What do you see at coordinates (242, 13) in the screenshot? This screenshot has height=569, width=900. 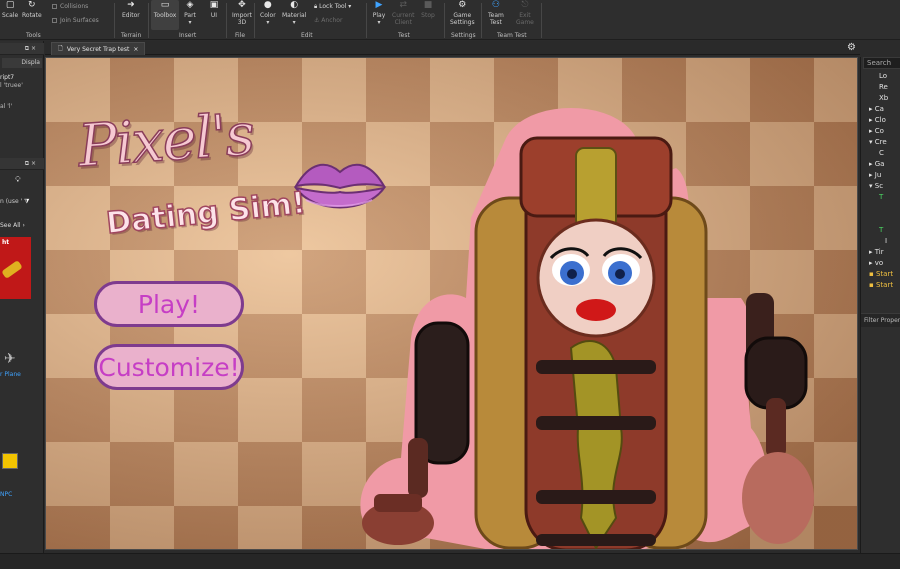 I see `import-3d-button: ✥ Import 3D` at bounding box center [242, 13].